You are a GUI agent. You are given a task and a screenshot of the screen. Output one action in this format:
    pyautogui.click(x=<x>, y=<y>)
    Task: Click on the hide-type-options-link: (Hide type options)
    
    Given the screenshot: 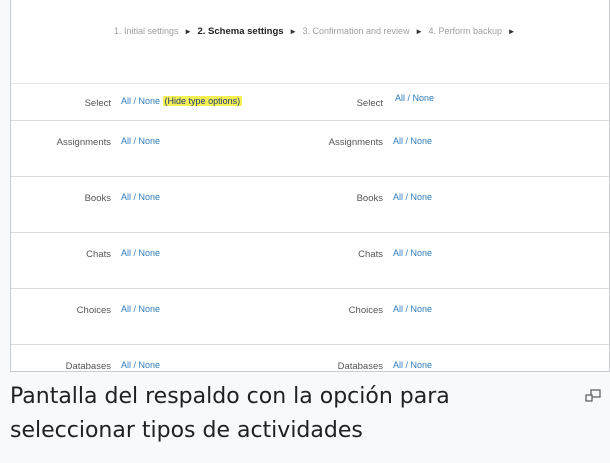 What is the action you would take?
    pyautogui.click(x=202, y=101)
    